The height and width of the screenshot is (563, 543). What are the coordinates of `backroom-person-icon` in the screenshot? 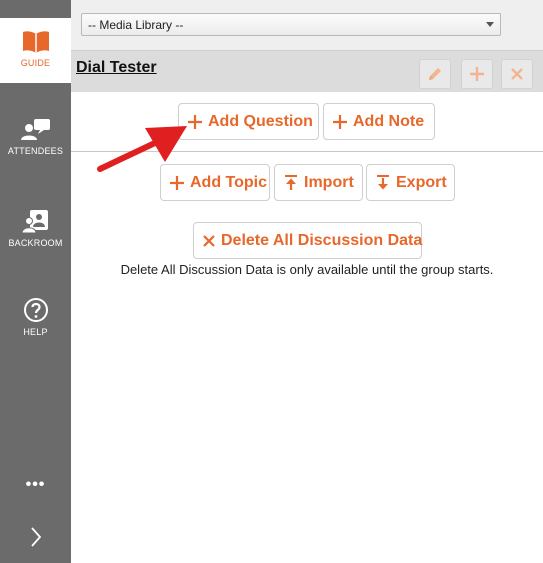 It's located at (34, 222).